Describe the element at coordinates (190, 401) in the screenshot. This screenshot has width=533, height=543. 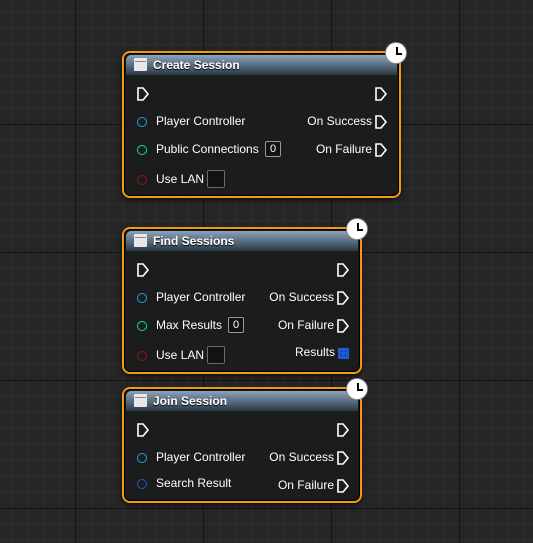
I see `node-title: Join Session` at that location.